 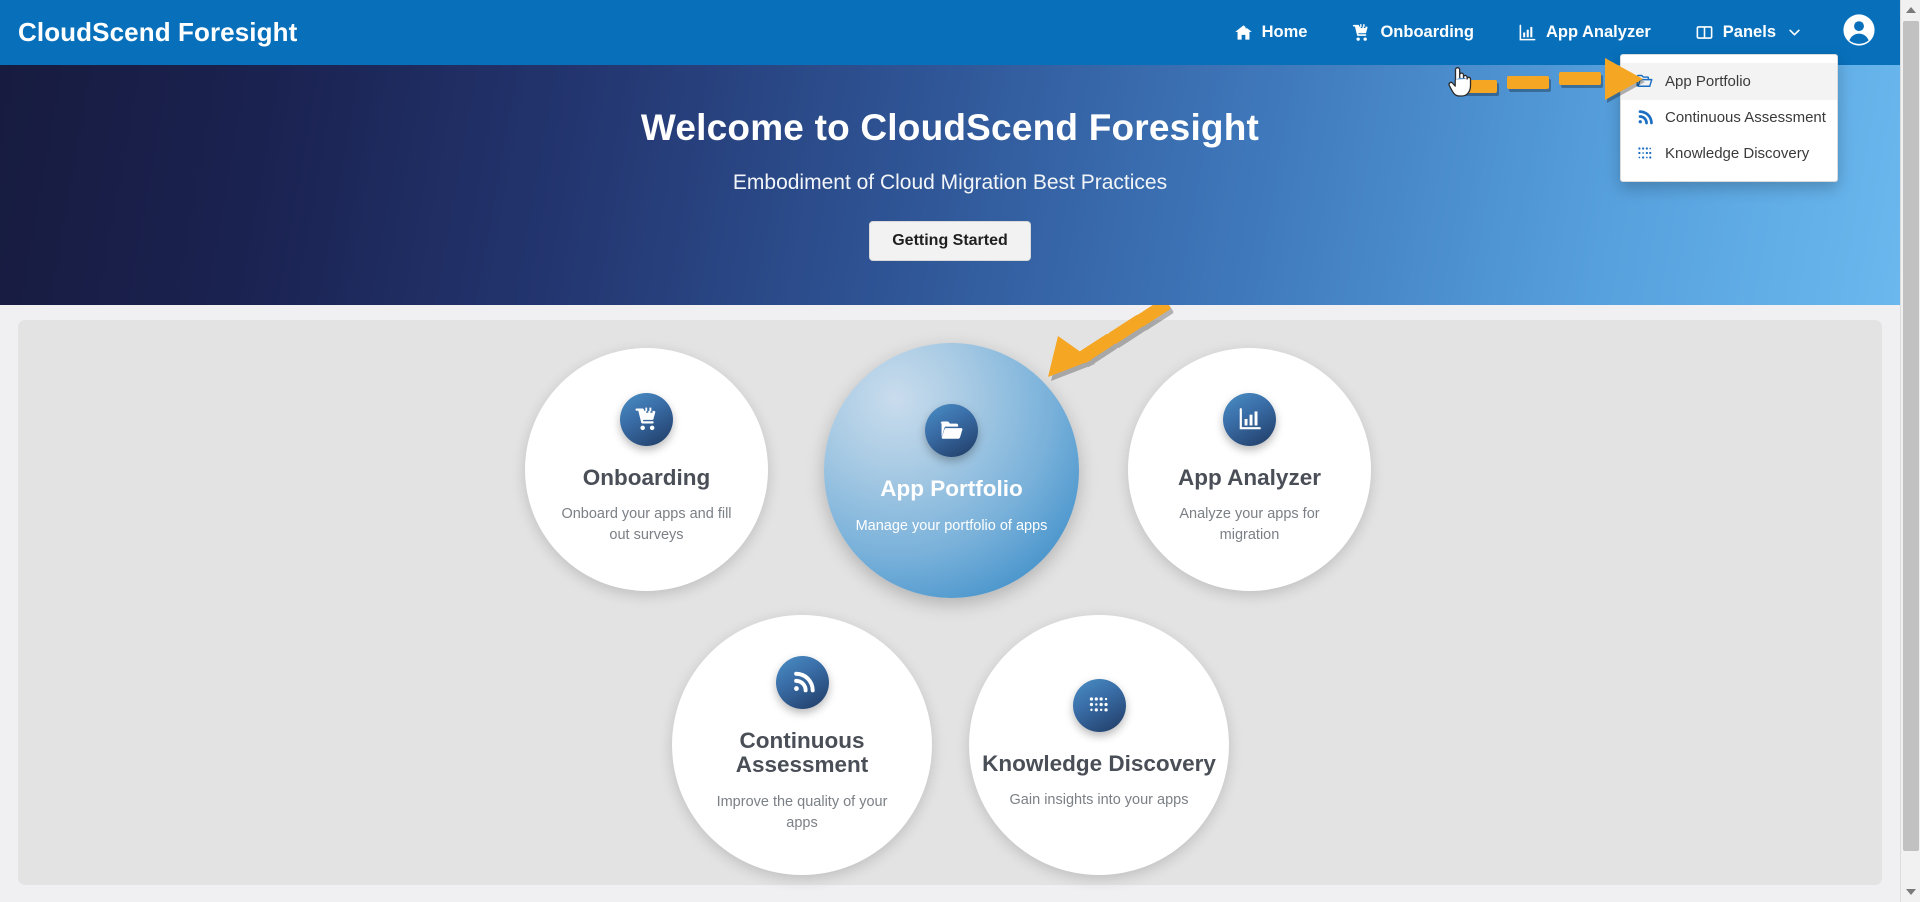 What do you see at coordinates (1737, 153) in the screenshot?
I see `dropdown-item-knowledge-discovery-label: Knowledge Discovery` at bounding box center [1737, 153].